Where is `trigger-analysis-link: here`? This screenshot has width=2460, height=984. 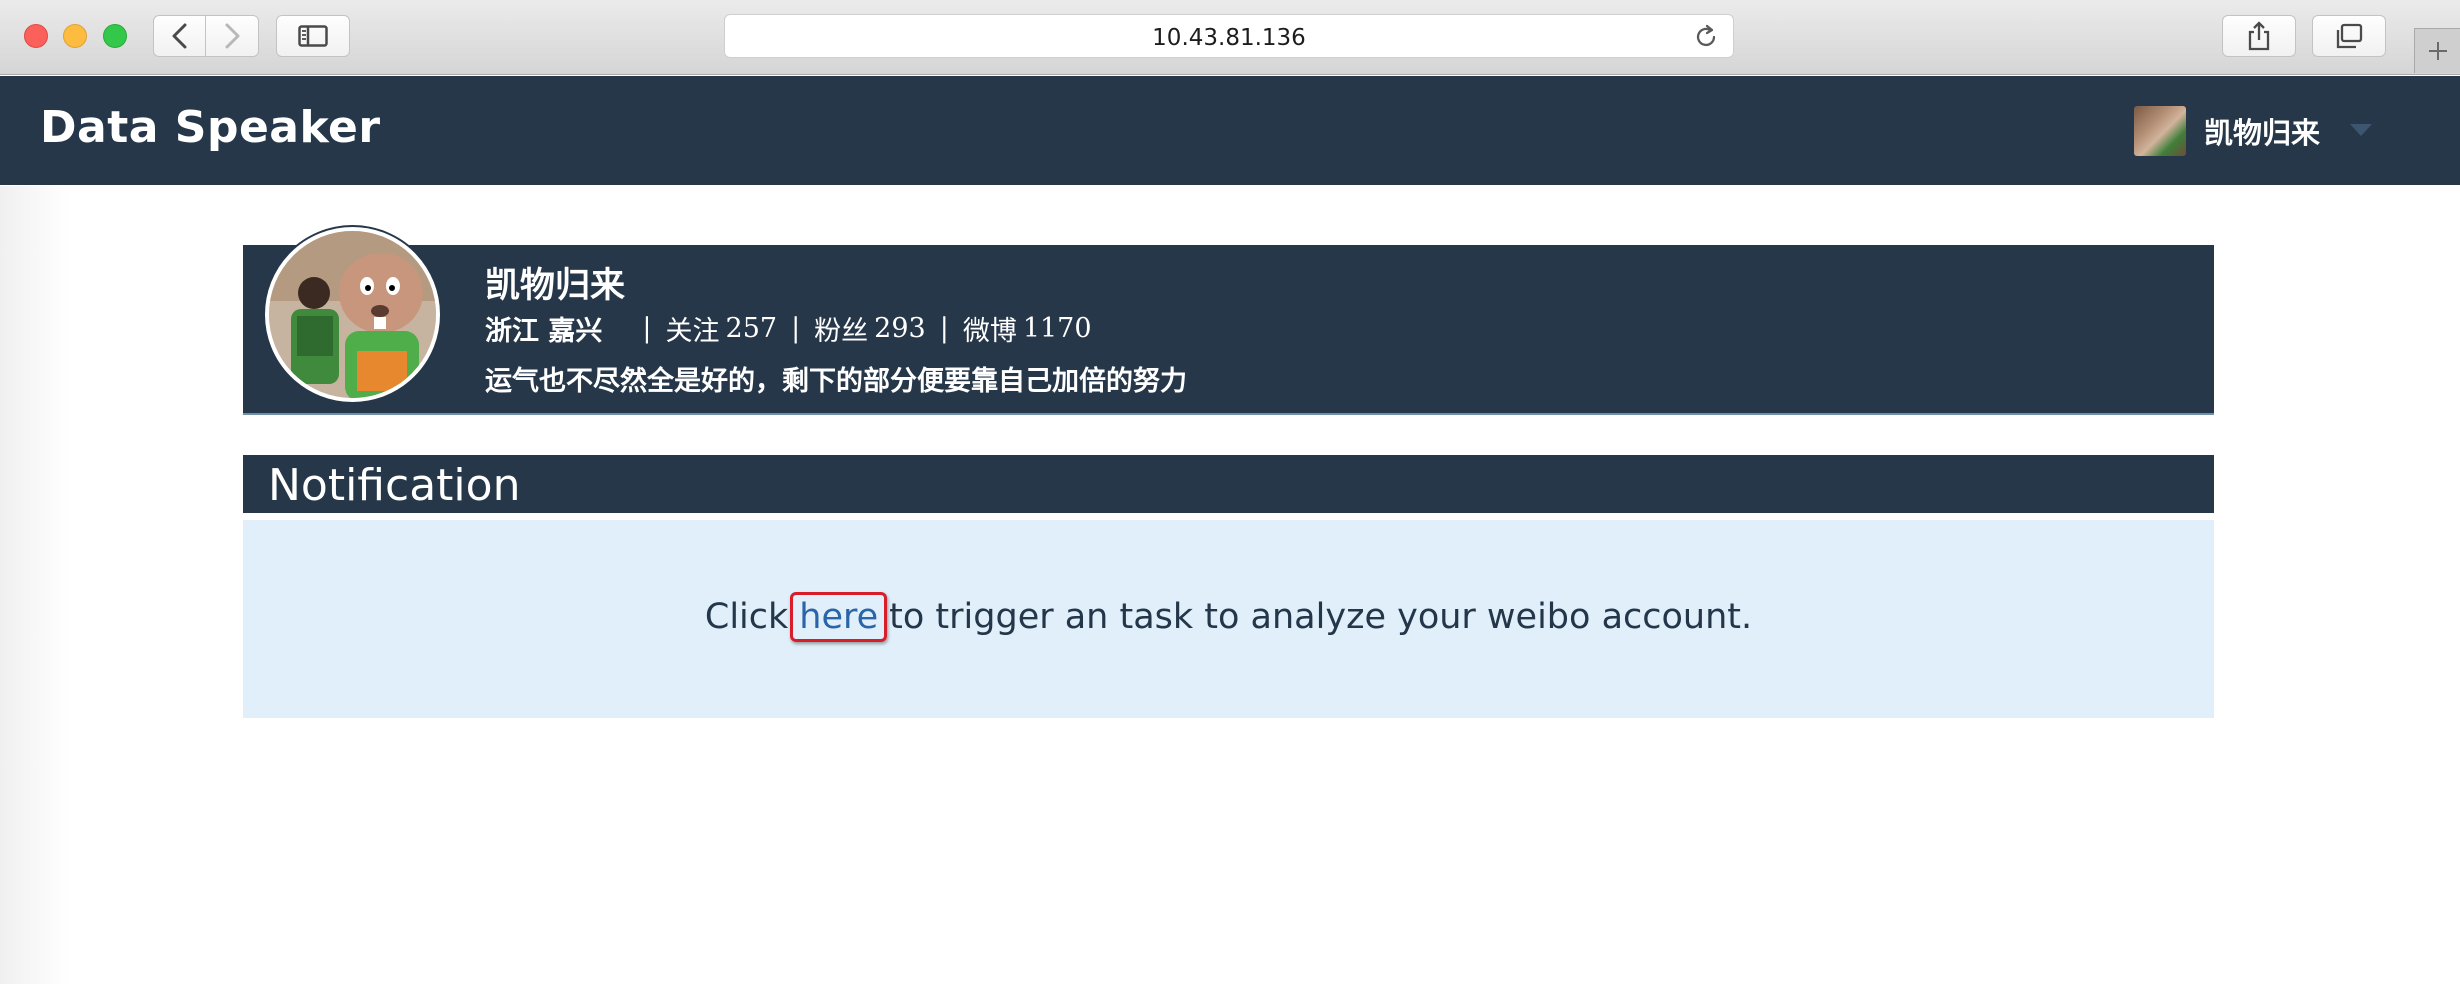
trigger-analysis-link: here is located at coordinates (839, 617).